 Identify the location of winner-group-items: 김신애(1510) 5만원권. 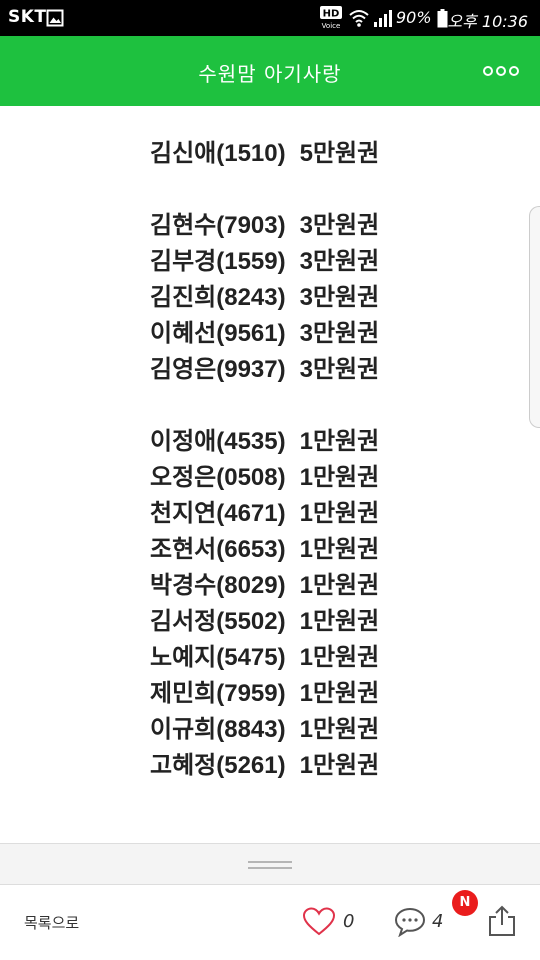
(264, 154).